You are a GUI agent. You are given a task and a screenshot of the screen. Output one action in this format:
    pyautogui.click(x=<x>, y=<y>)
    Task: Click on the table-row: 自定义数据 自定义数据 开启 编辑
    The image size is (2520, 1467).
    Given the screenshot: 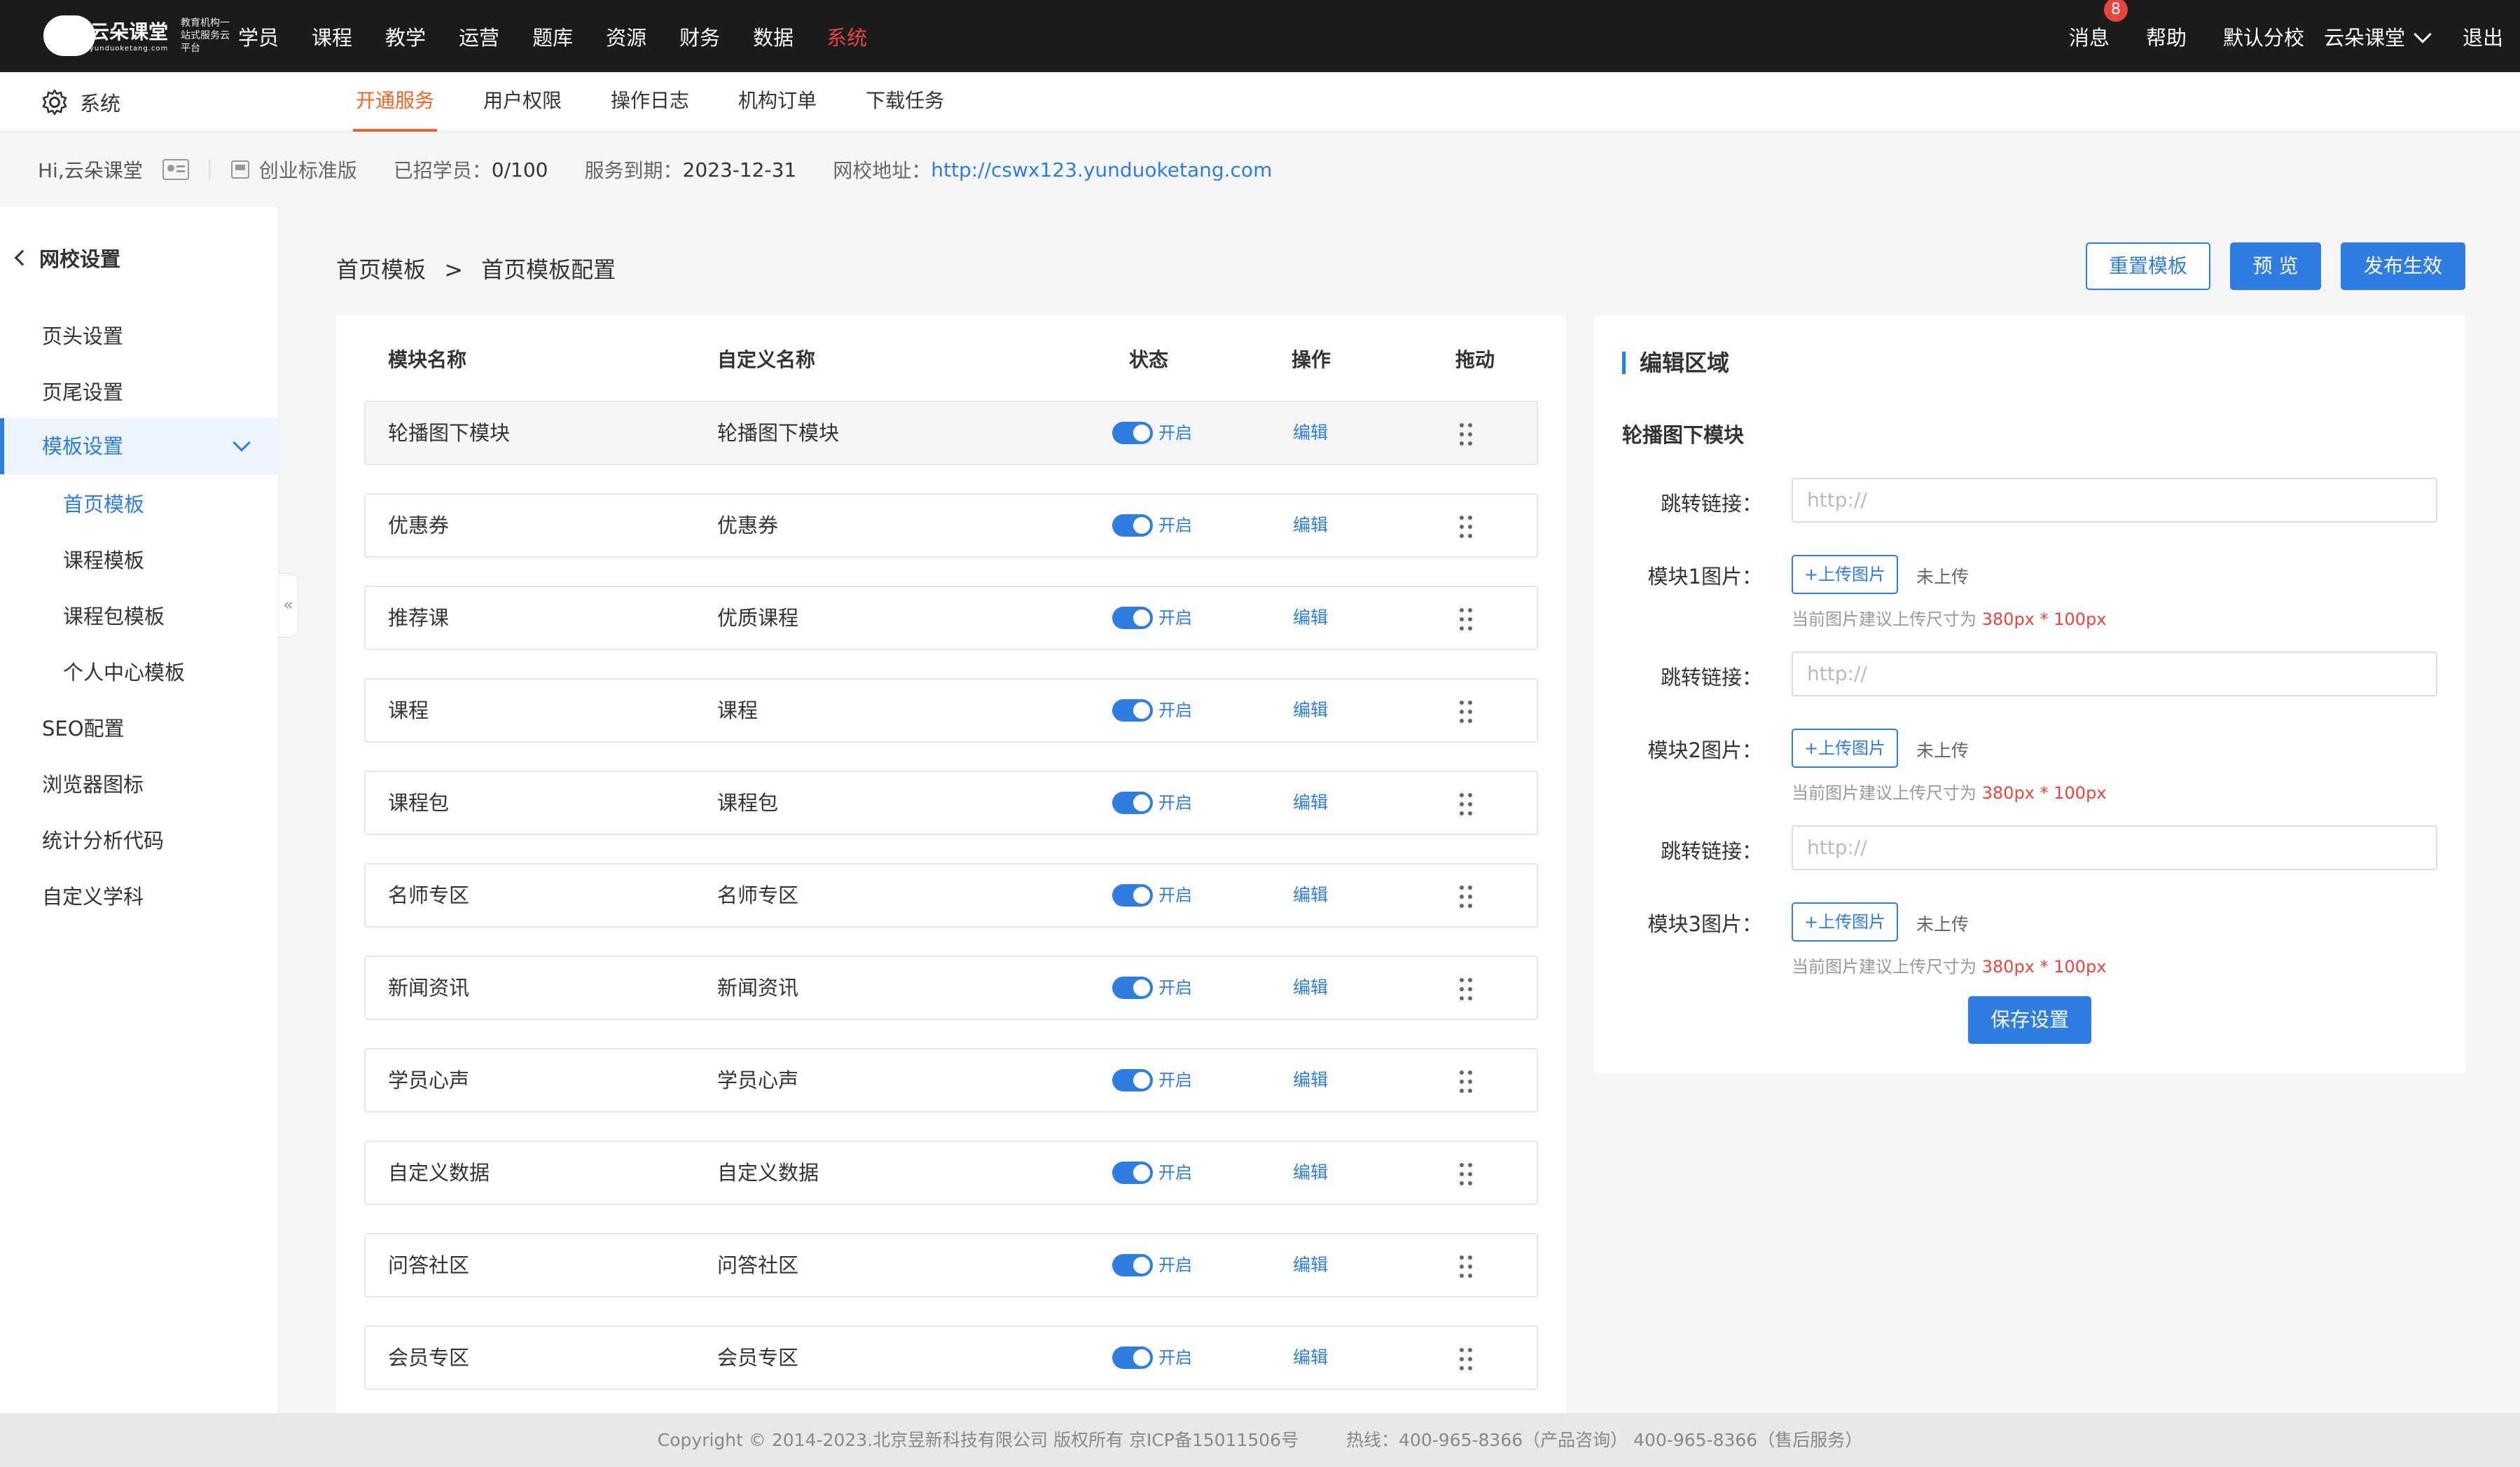 What is the action you would take?
    pyautogui.click(x=951, y=1173)
    